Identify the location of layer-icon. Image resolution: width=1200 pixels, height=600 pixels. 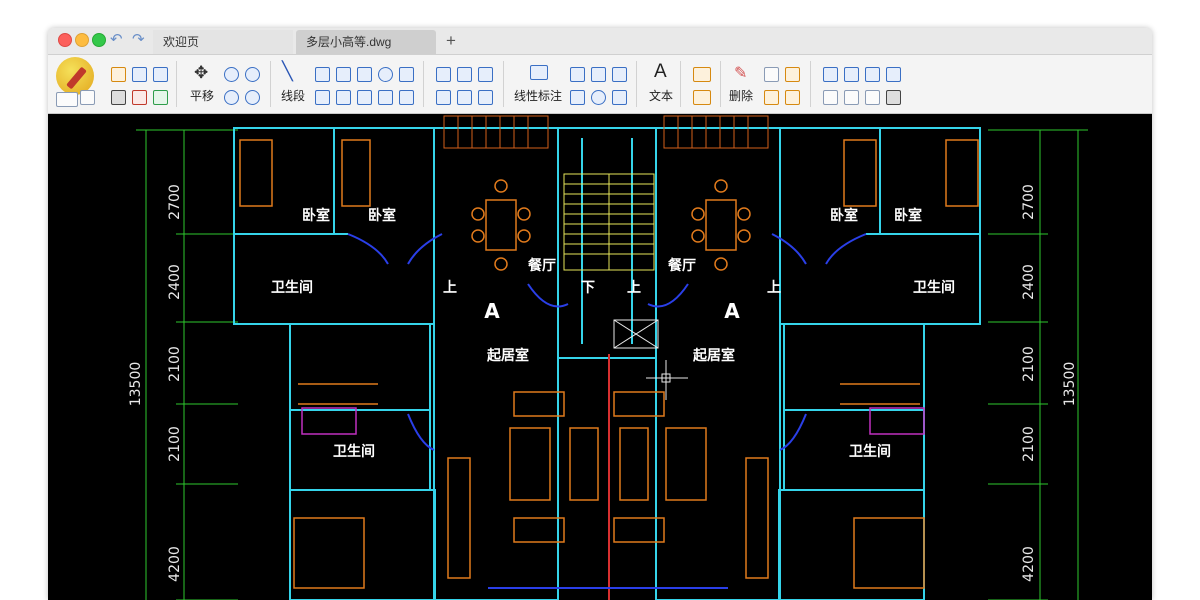
(893, 74).